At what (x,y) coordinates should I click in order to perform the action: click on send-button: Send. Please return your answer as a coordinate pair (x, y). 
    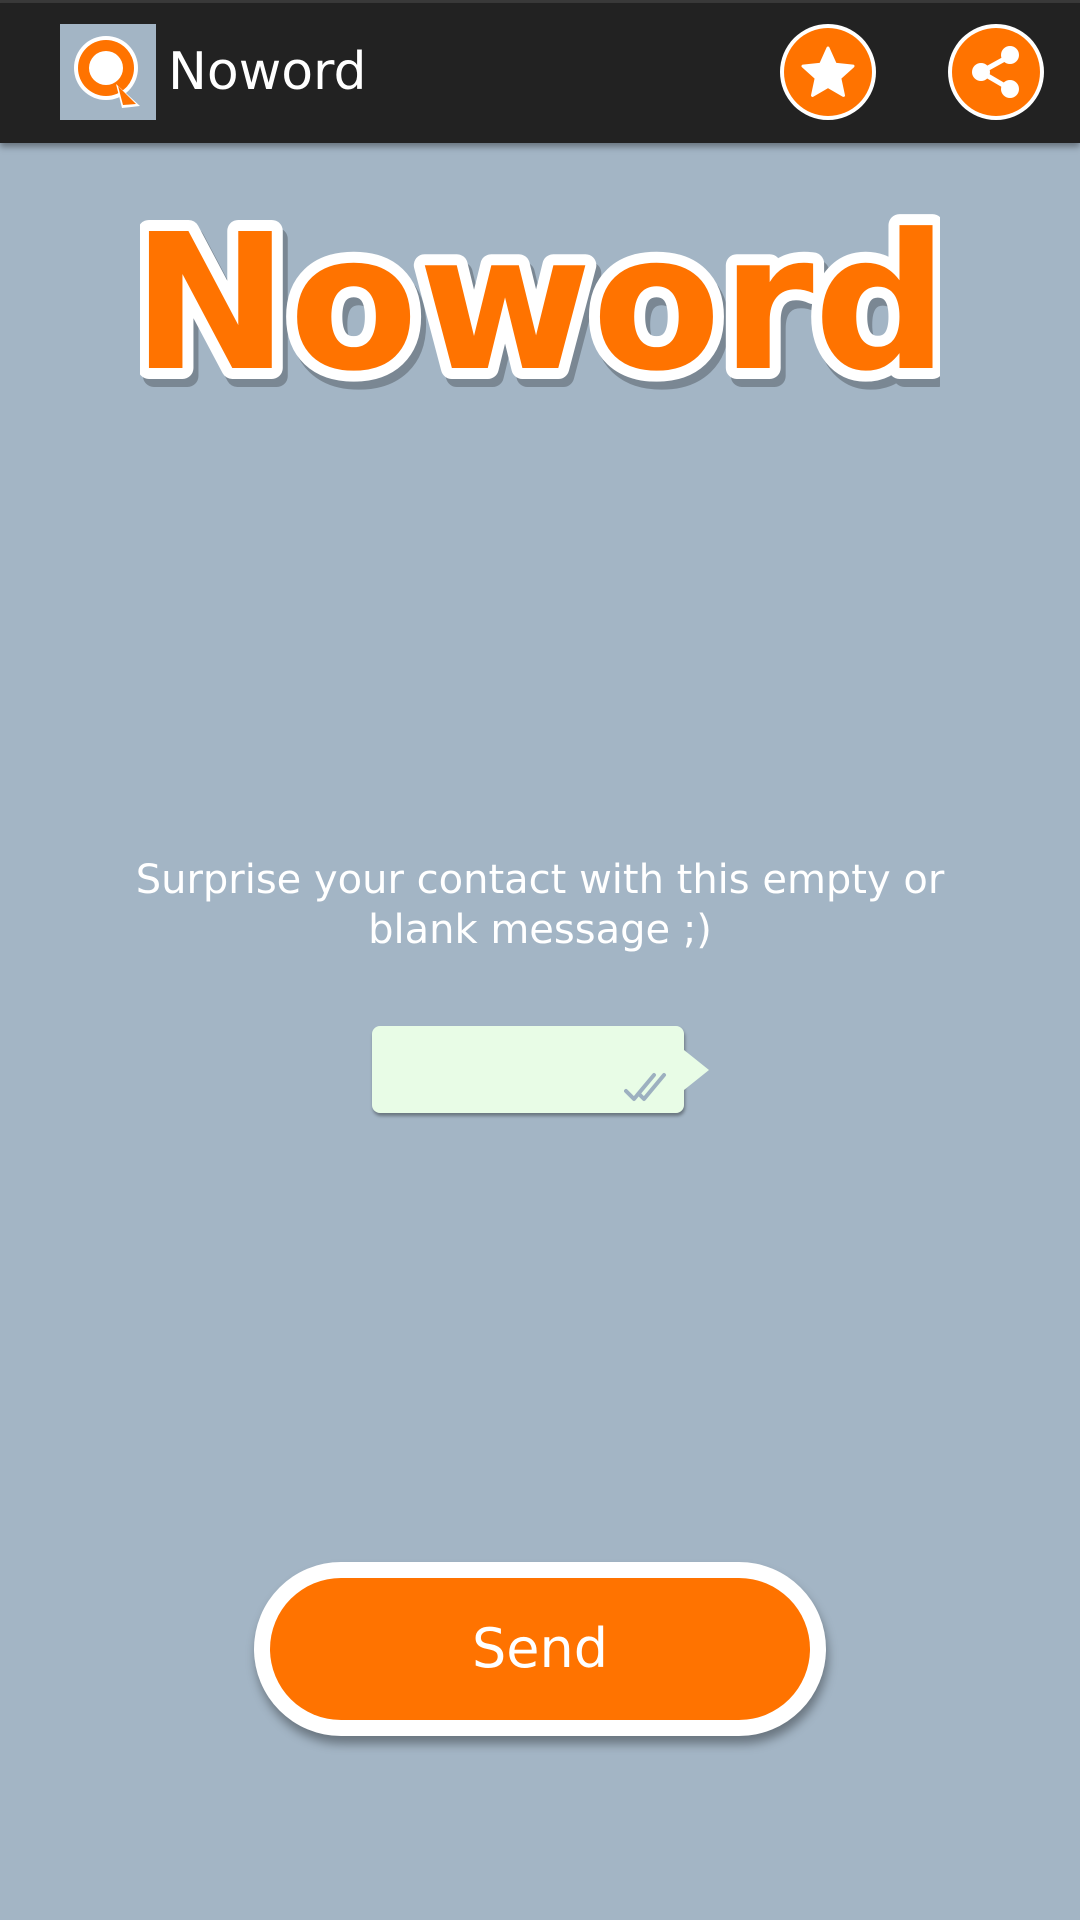
    Looking at the image, I should click on (540, 1649).